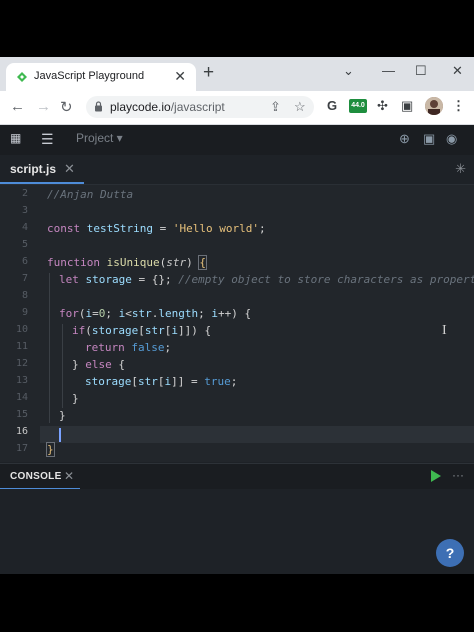 This screenshot has width=474, height=632. I want to click on line-number: 12, so click(21, 363).